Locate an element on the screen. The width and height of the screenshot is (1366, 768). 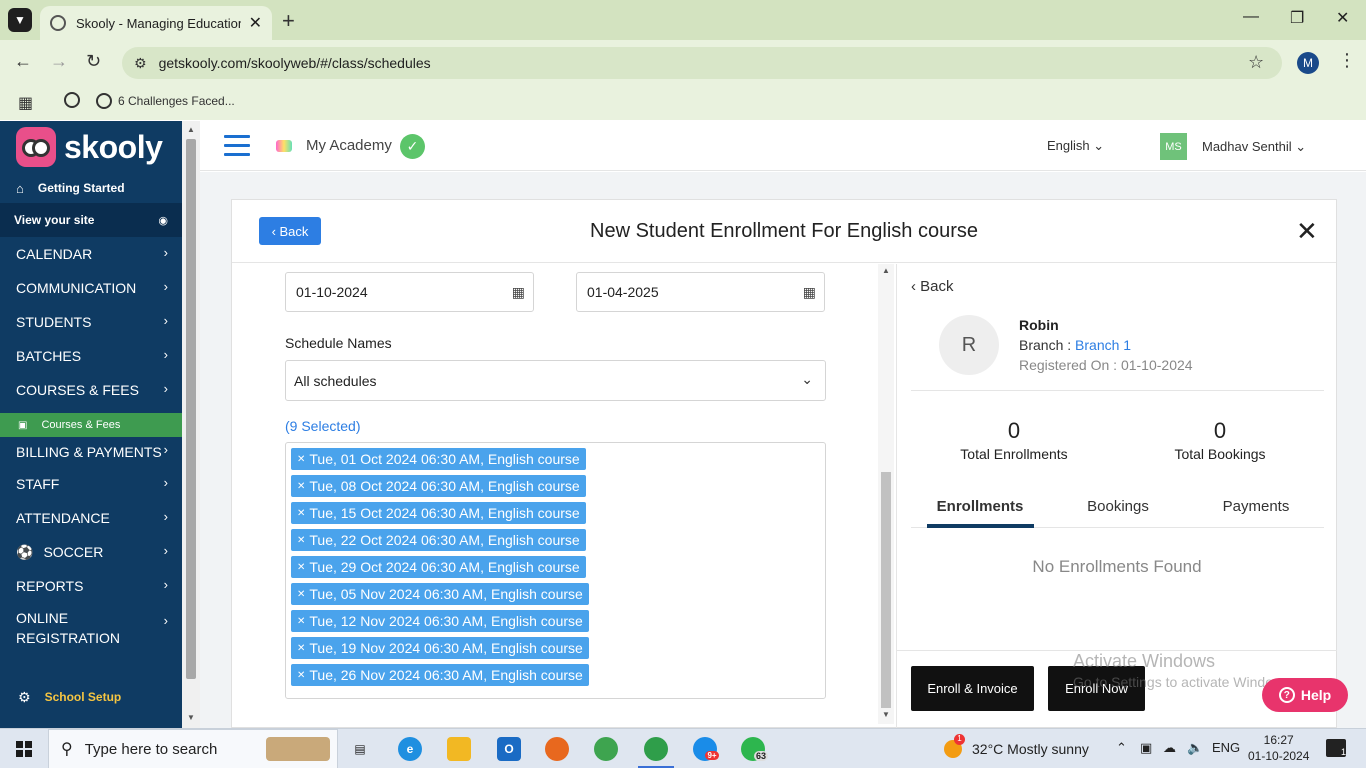
browser-tab: Skooly - Managing Educational ✕ is located at coordinates (156, 23).